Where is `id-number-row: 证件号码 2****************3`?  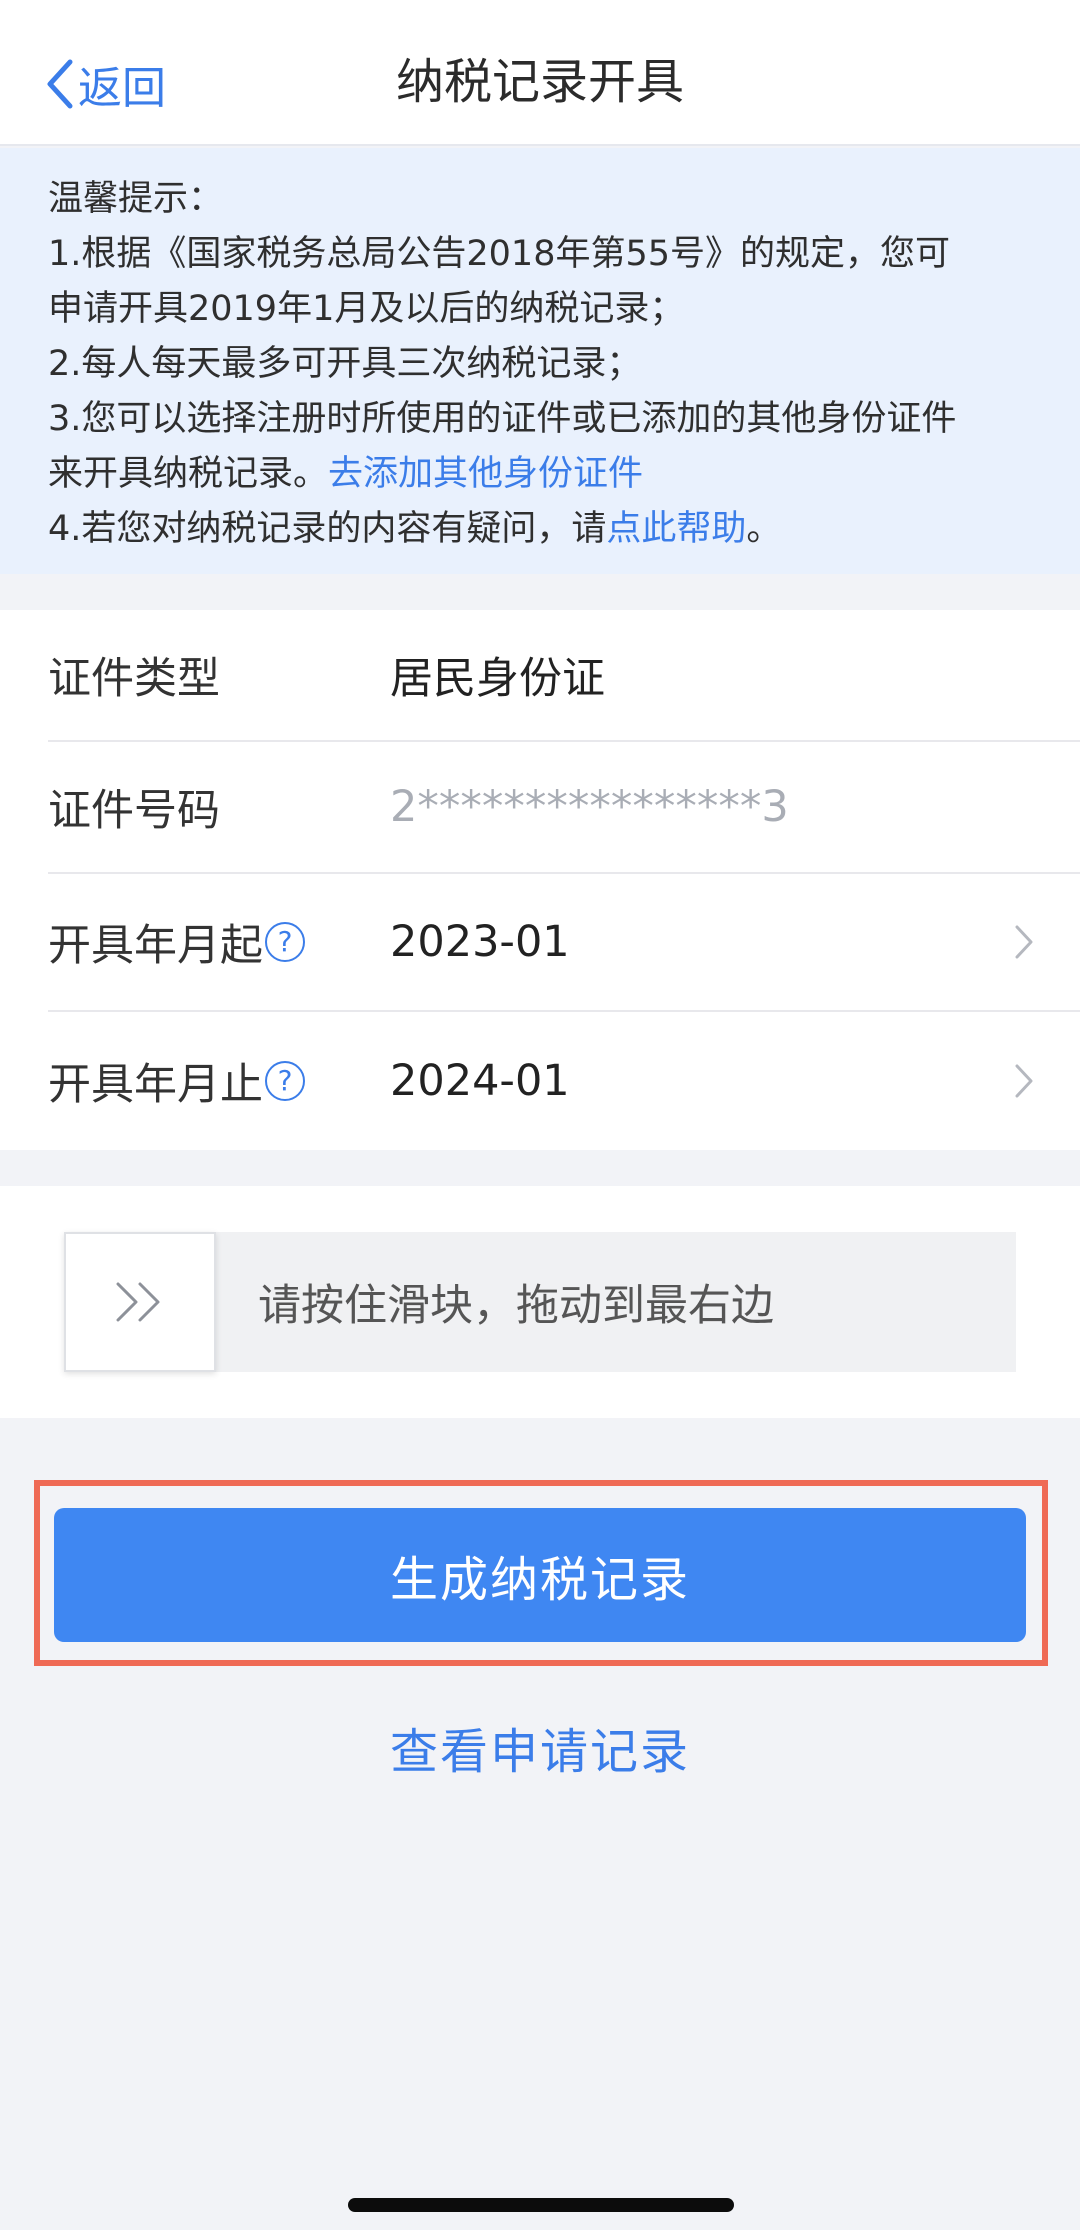 id-number-row: 证件号码 2****************3 is located at coordinates (564, 808).